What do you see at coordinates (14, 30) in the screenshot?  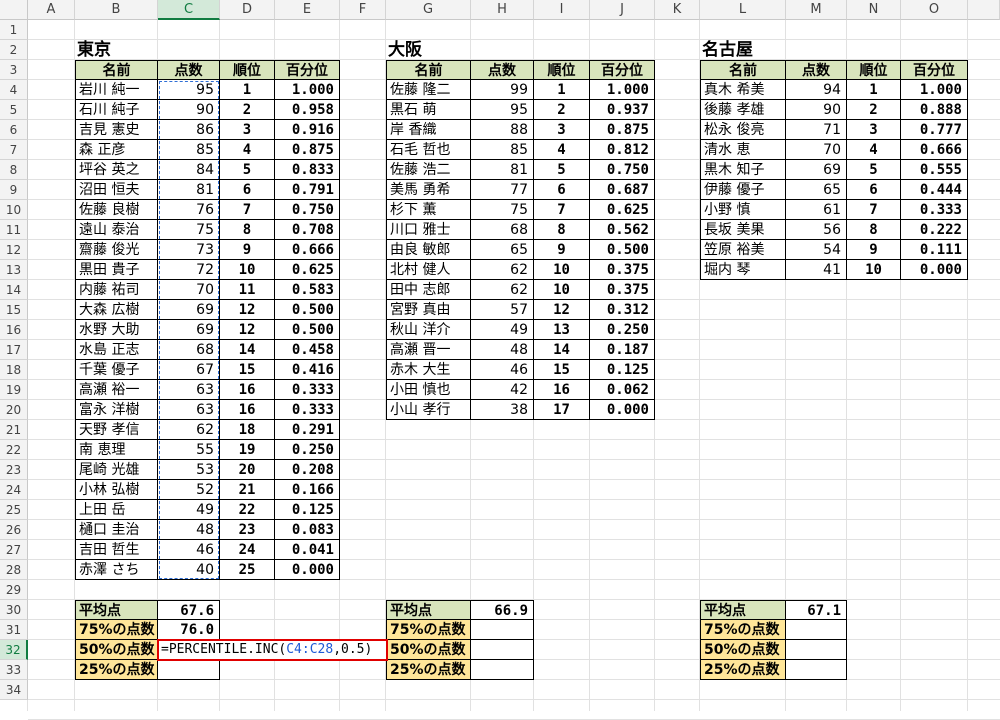 I see `row-header-1: 1` at bounding box center [14, 30].